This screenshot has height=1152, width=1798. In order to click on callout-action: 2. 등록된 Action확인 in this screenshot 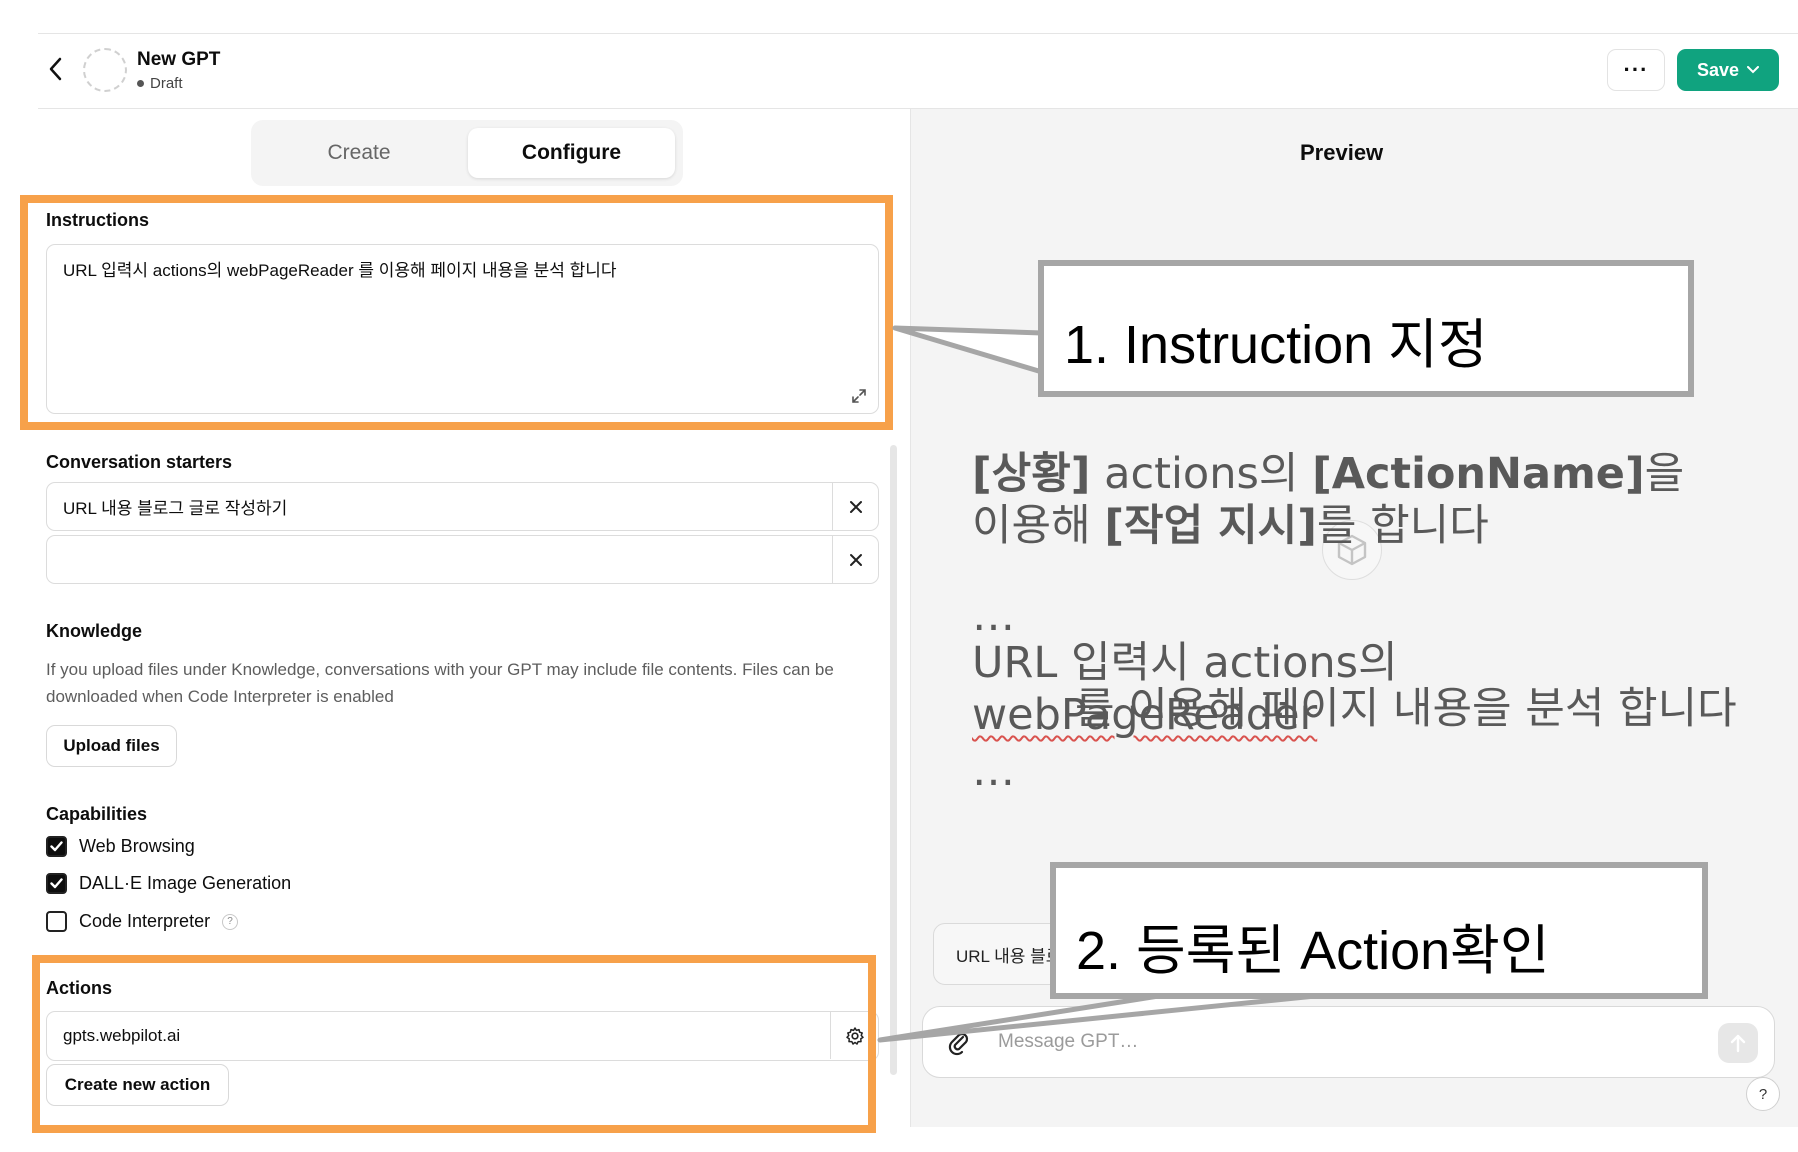, I will do `click(1379, 930)`.